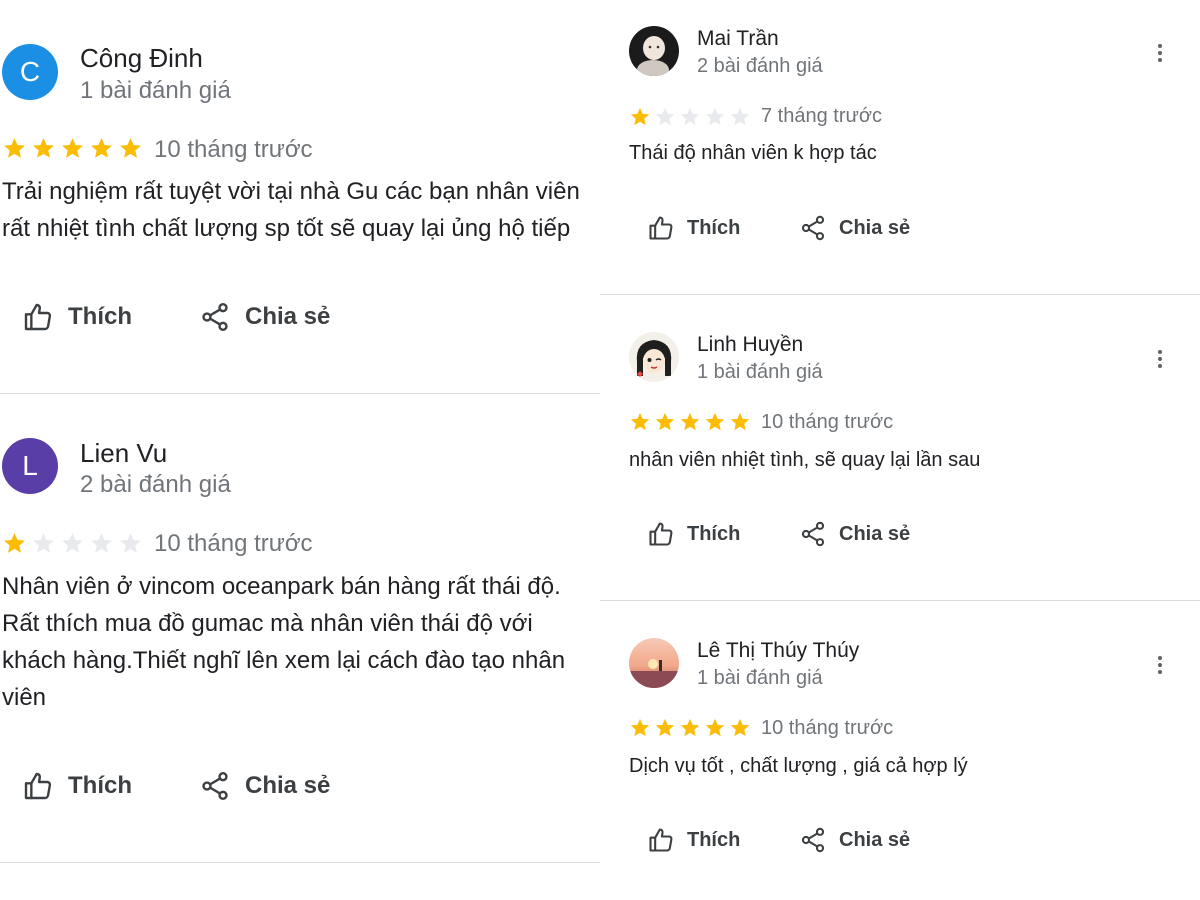 This screenshot has width=1200, height=900. I want to click on divider, so click(300, 862).